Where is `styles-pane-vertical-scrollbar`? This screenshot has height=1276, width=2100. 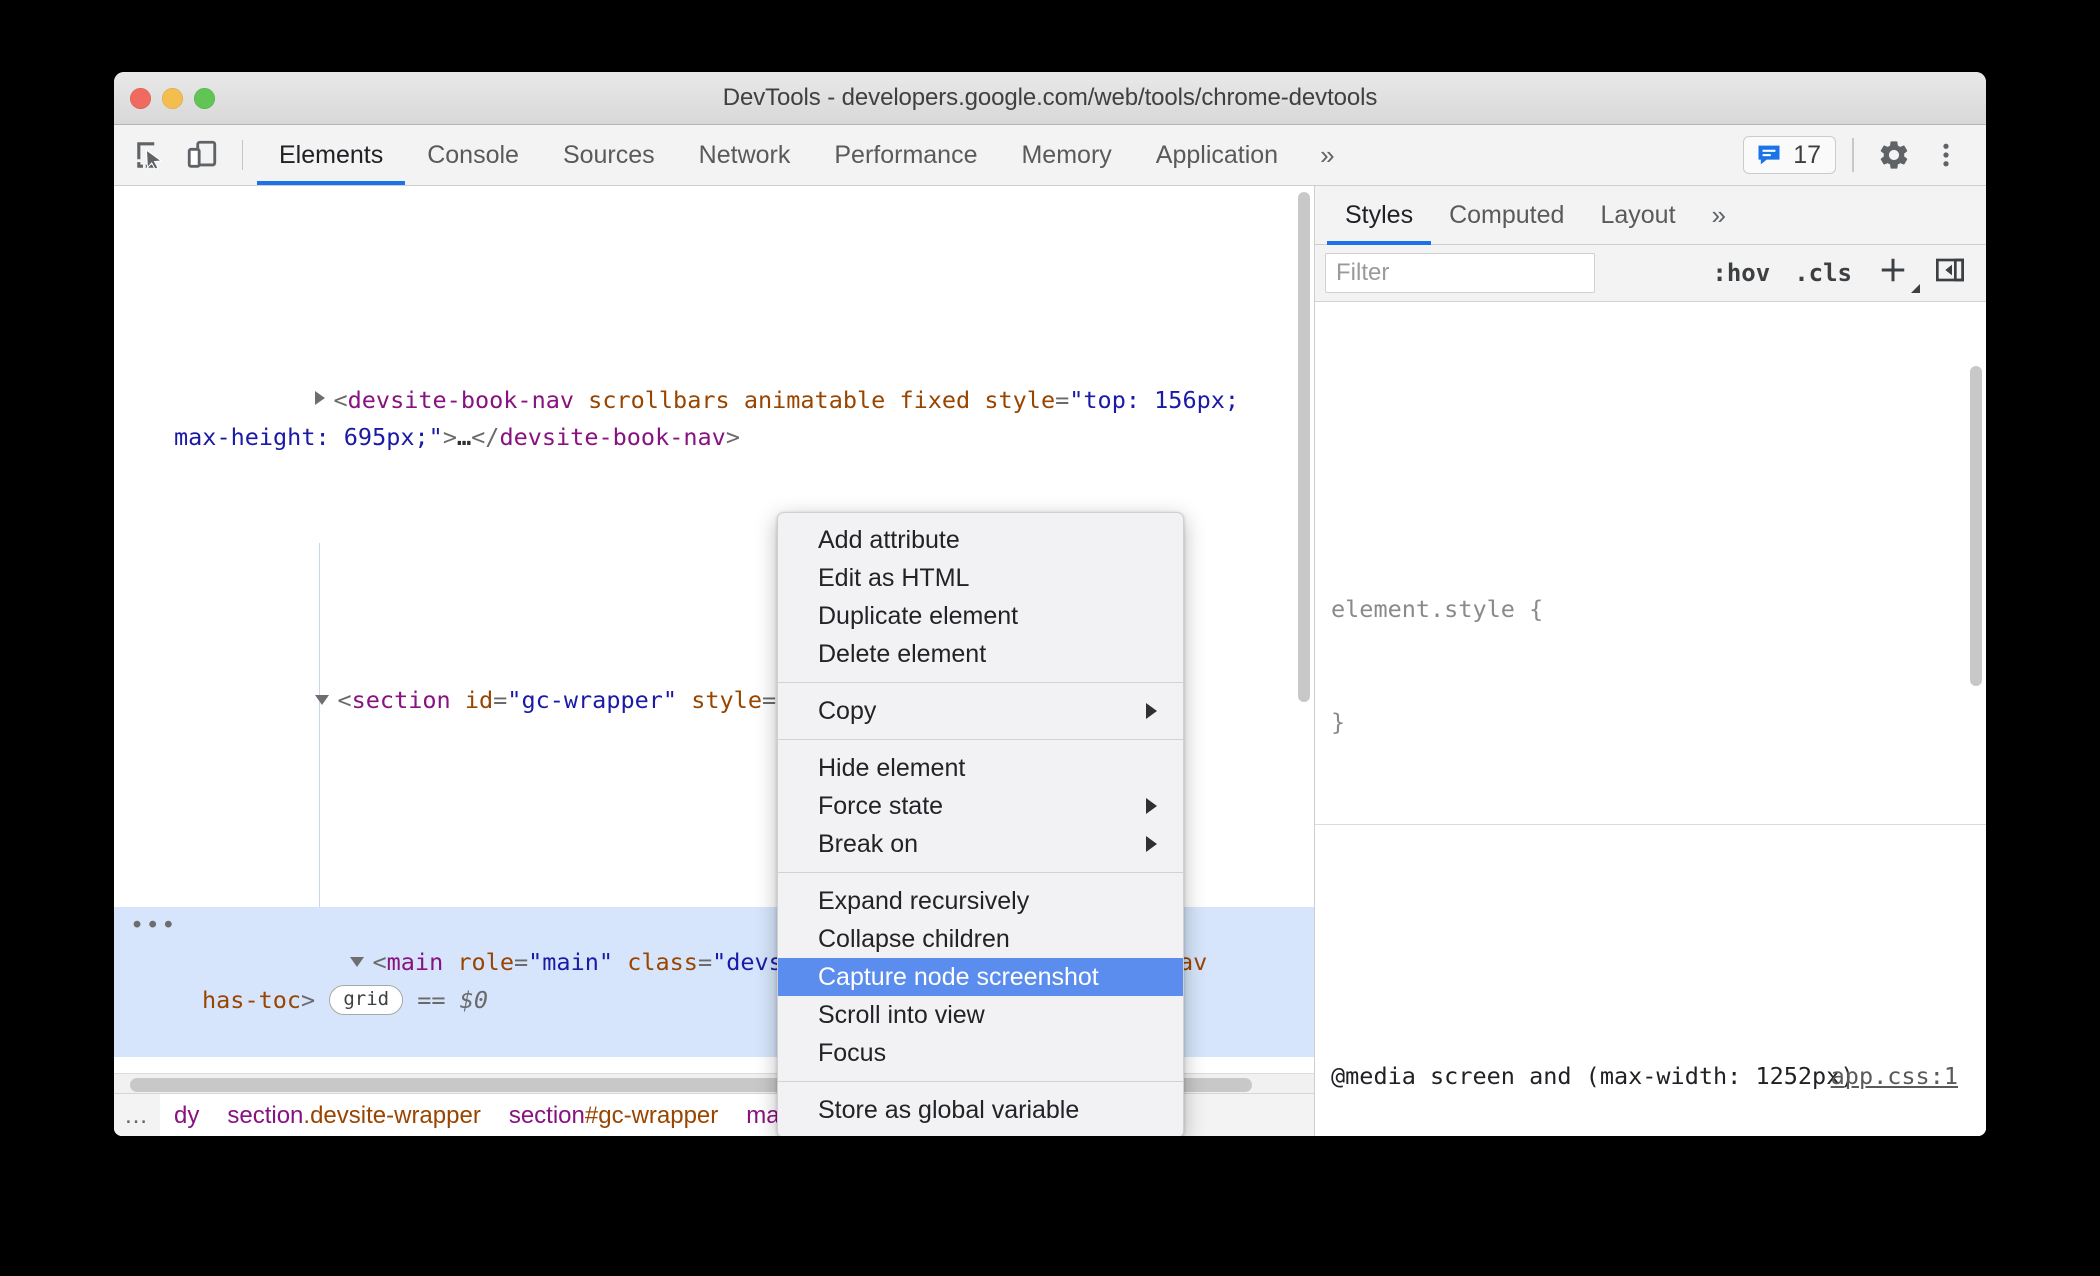 styles-pane-vertical-scrollbar is located at coordinates (1976, 526).